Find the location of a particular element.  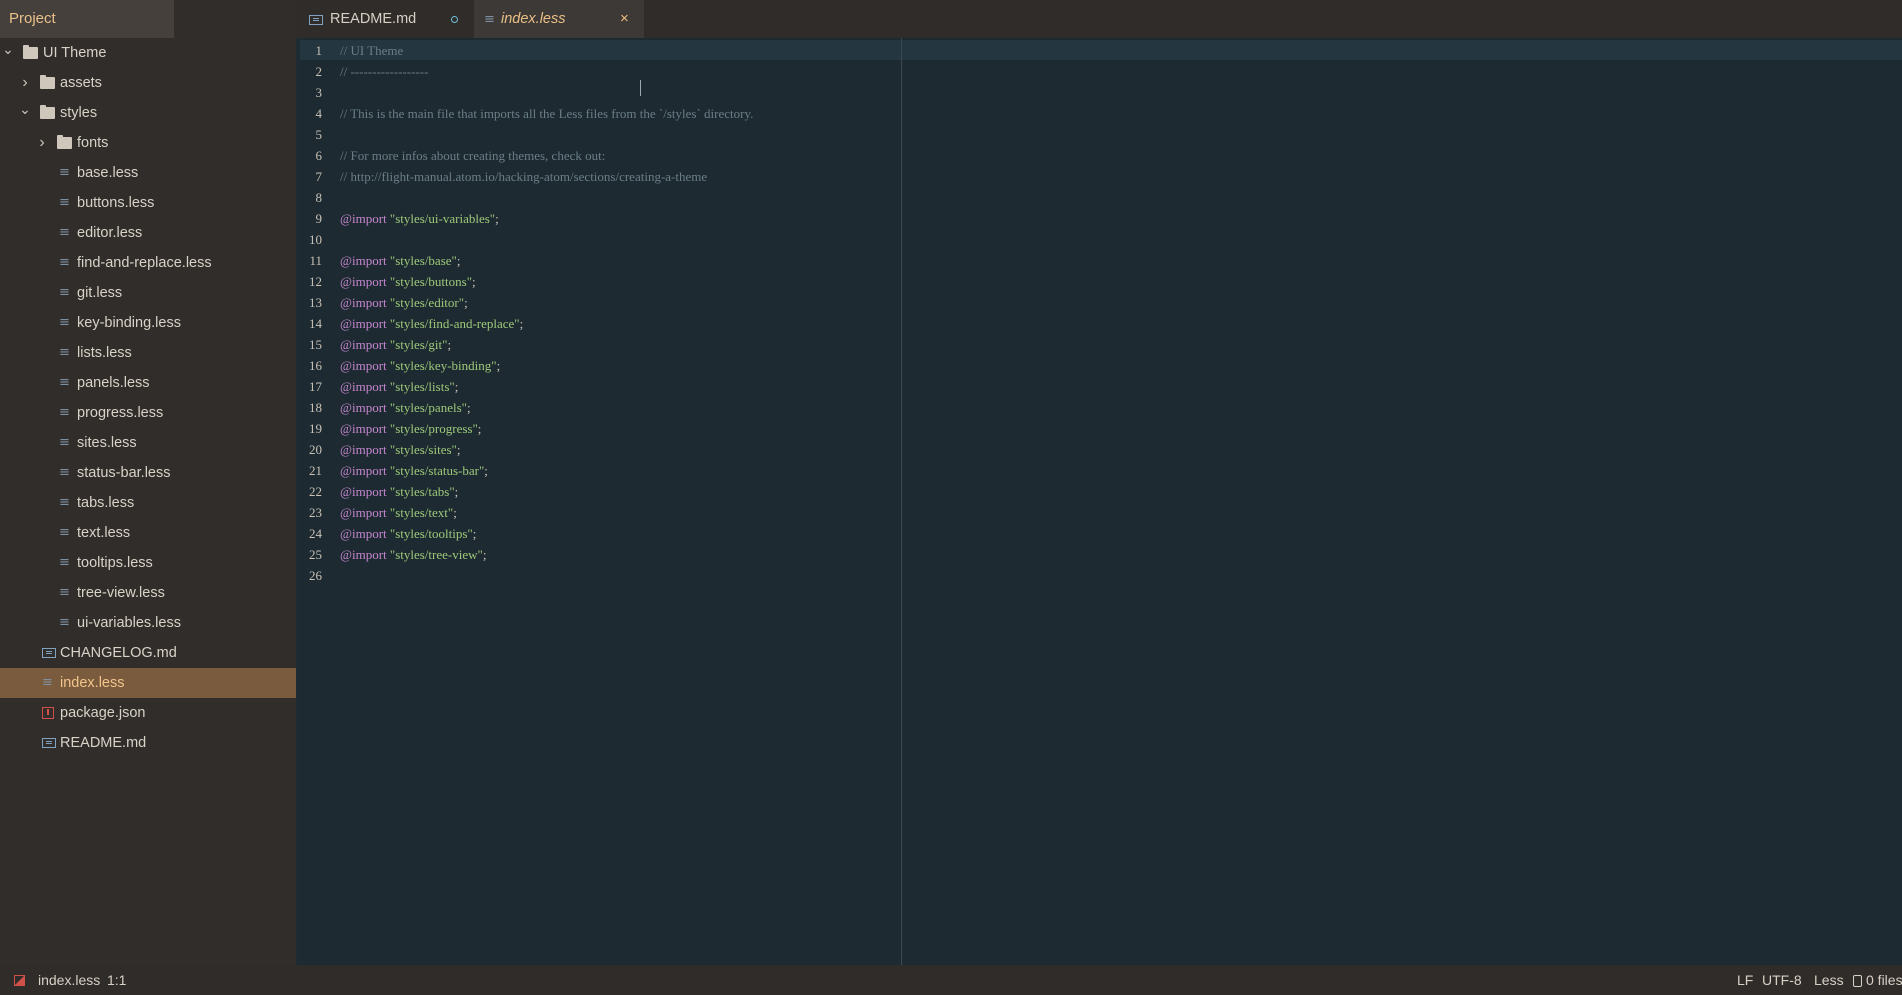

line-number: 15 is located at coordinates (311, 344).